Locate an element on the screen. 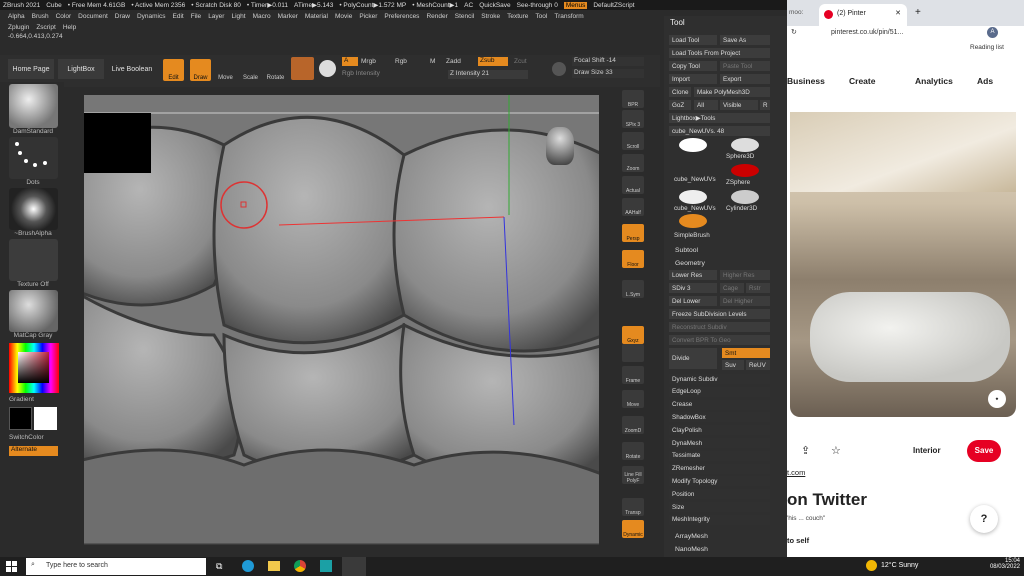 The height and width of the screenshot is (576, 1024). rotate-button: Rotate is located at coordinates (275, 70).